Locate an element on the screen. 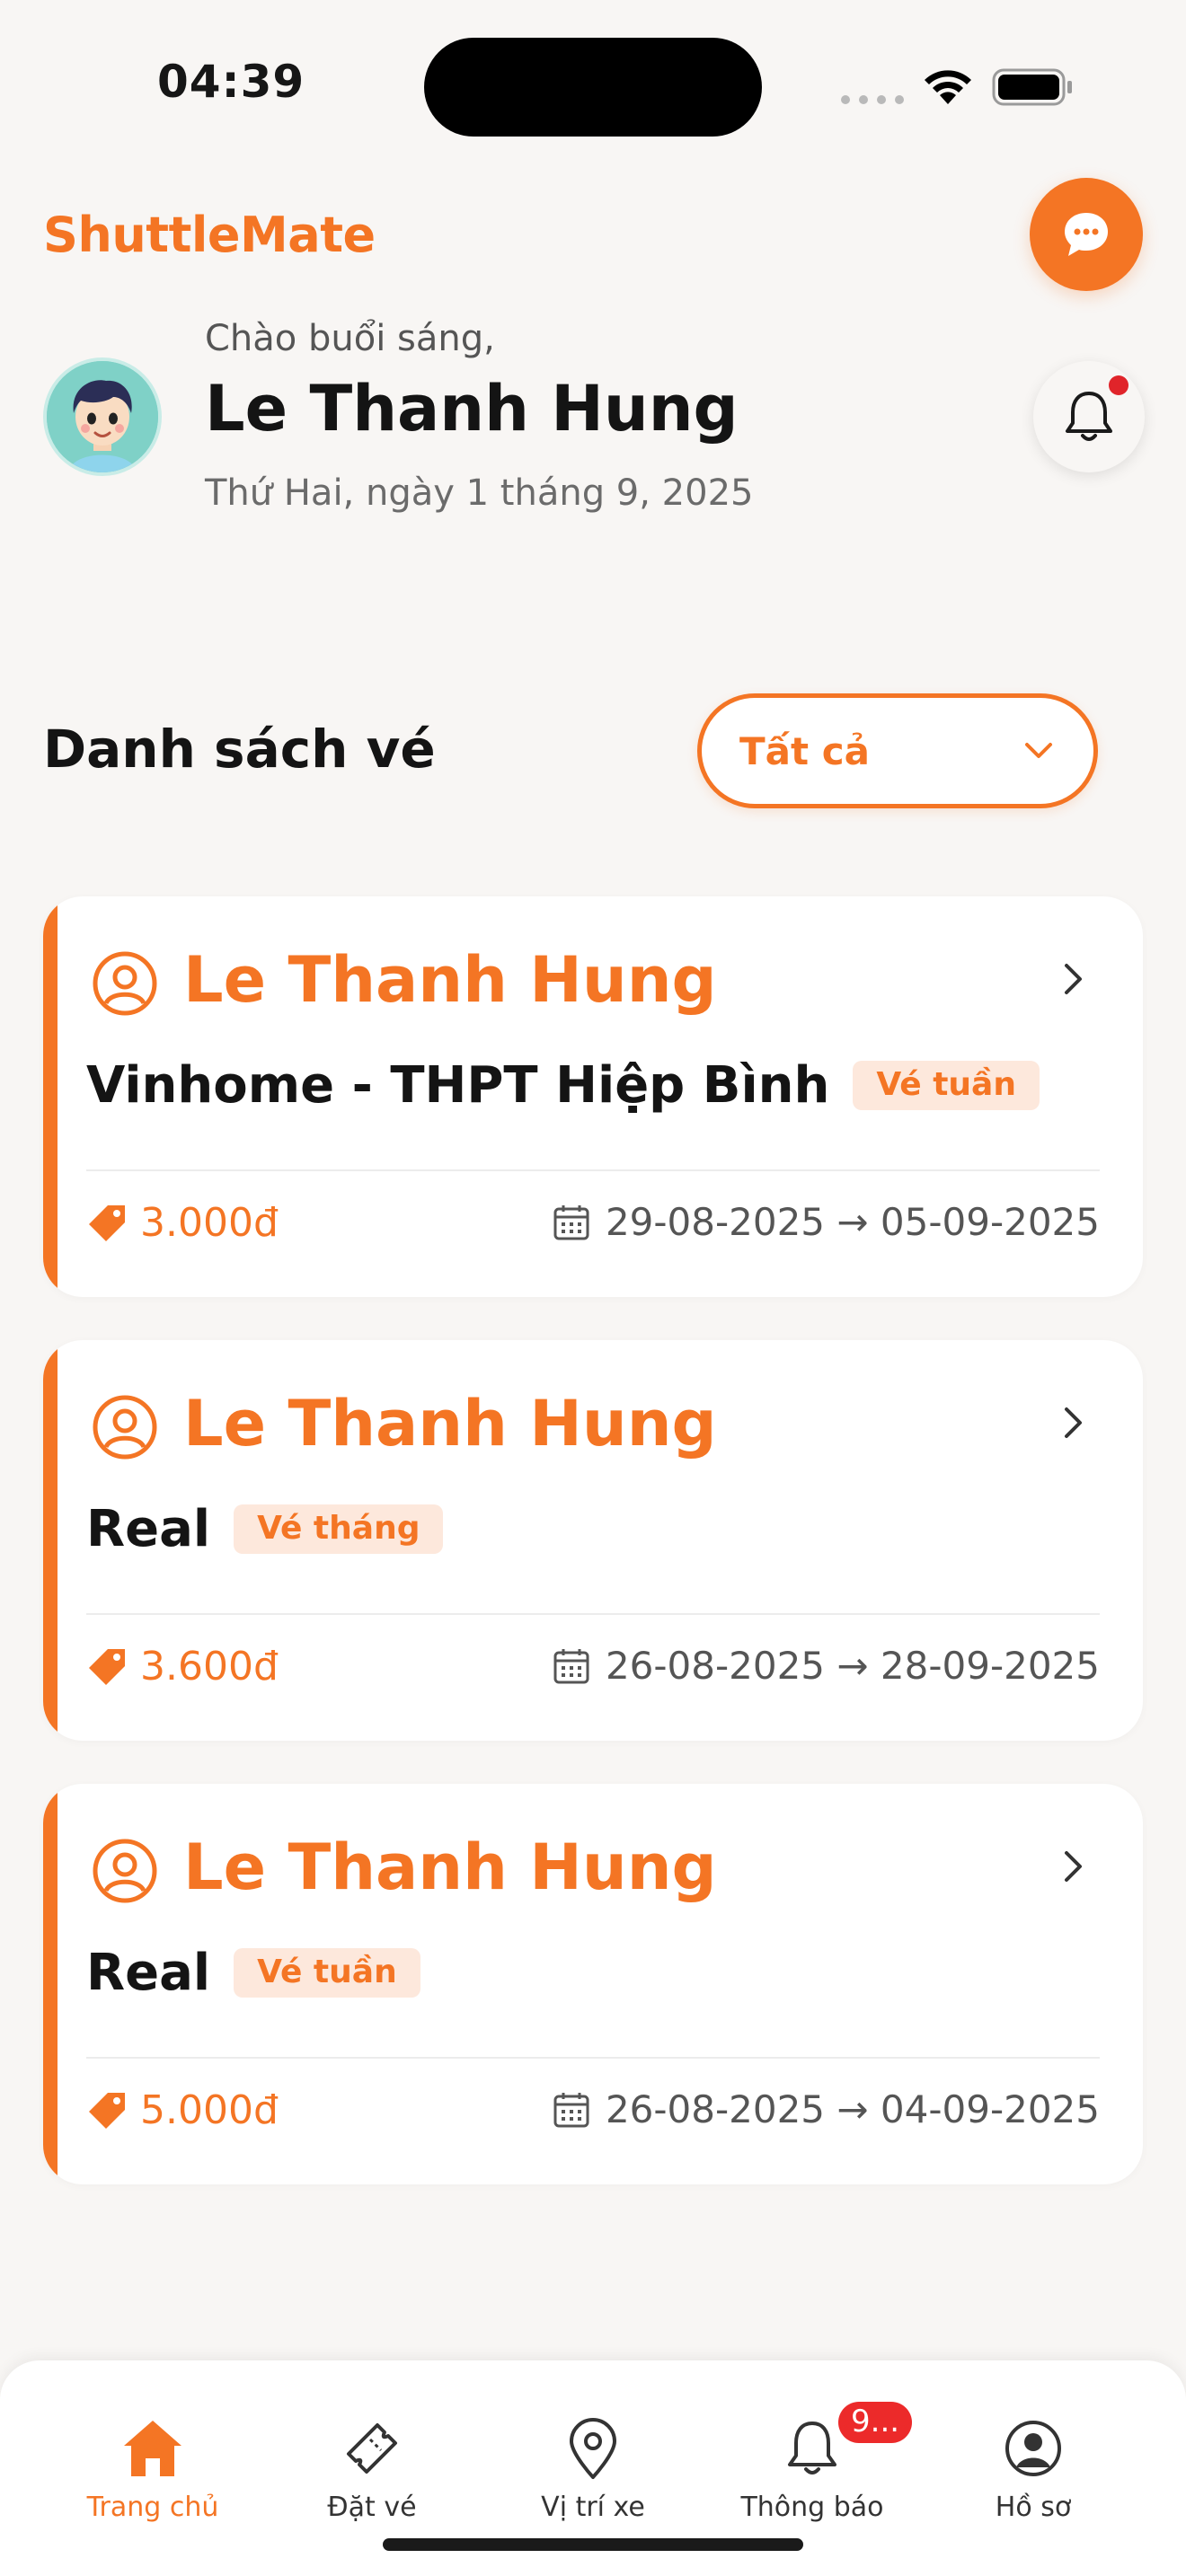 This screenshot has width=1186, height=2576. wifi-icon is located at coordinates (948, 87).